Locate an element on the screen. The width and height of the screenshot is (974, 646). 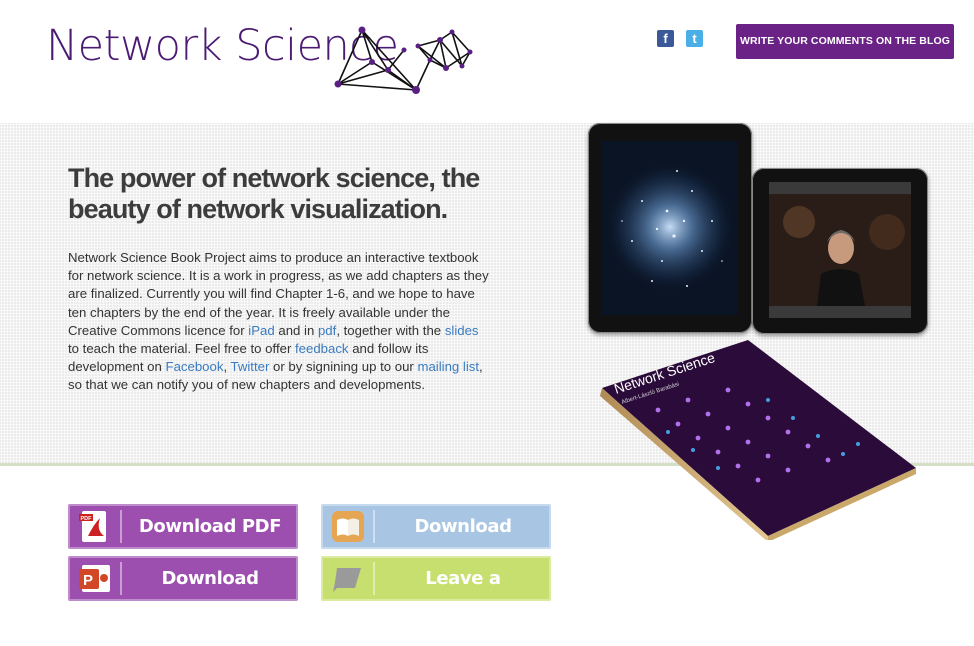
blog-comments-button: WRITE YOUR COMMENTS ON THE BLOG is located at coordinates (845, 41).